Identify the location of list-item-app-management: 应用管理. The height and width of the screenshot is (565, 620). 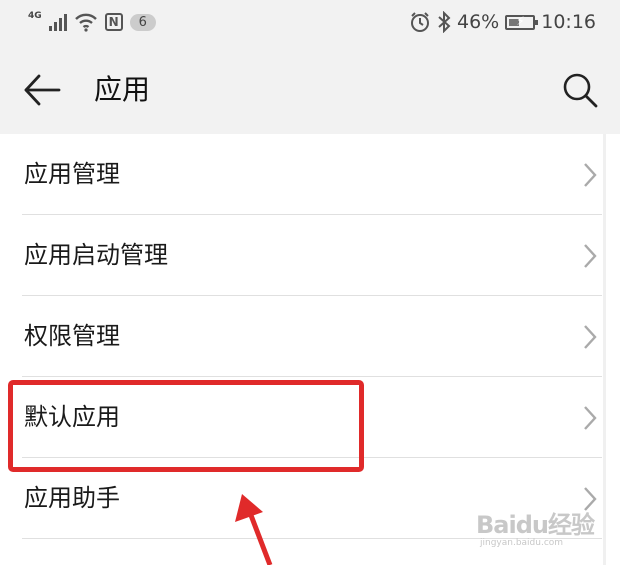
(310, 174).